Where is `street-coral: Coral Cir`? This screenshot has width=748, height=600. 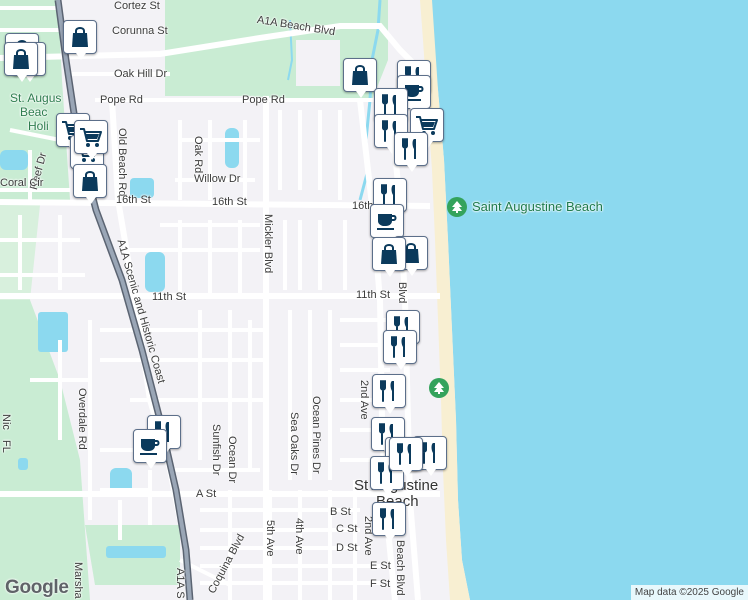 street-coral: Coral Cir is located at coordinates (22, 183).